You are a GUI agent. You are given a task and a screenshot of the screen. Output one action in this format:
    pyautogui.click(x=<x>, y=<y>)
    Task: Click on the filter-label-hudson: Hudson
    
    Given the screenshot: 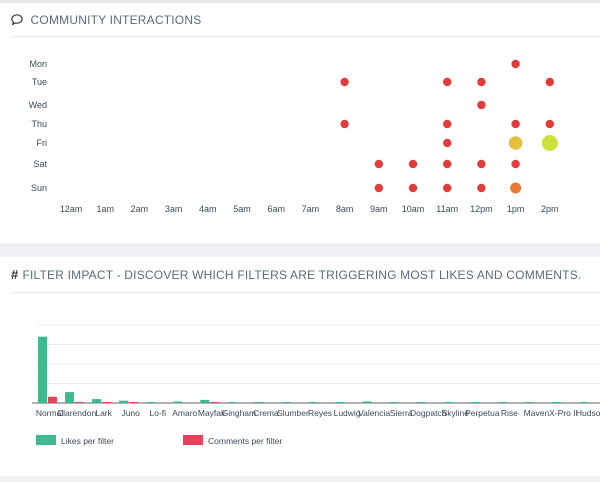 What is the action you would take?
    pyautogui.click(x=588, y=413)
    